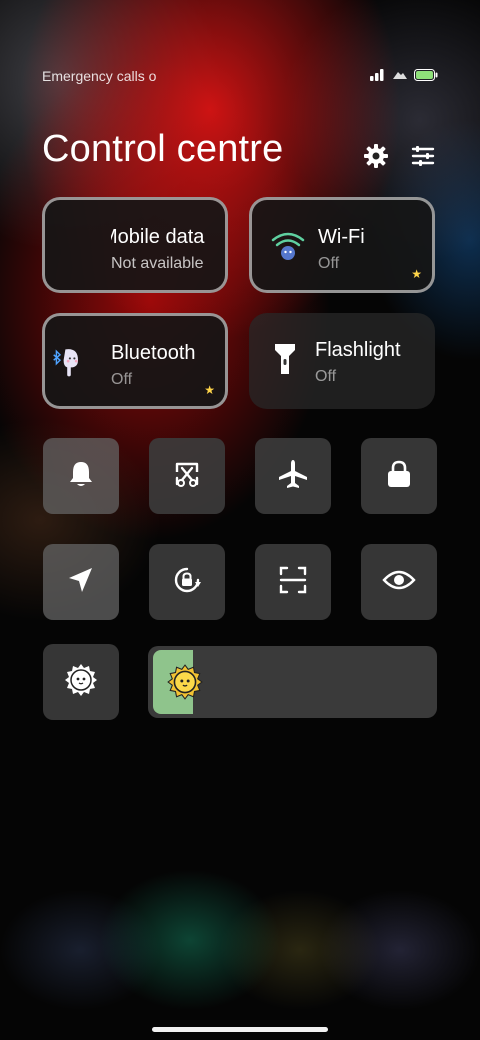 Image resolution: width=480 pixels, height=1040 pixels. Describe the element at coordinates (185, 682) in the screenshot. I see `brightness-sun-icon` at that location.